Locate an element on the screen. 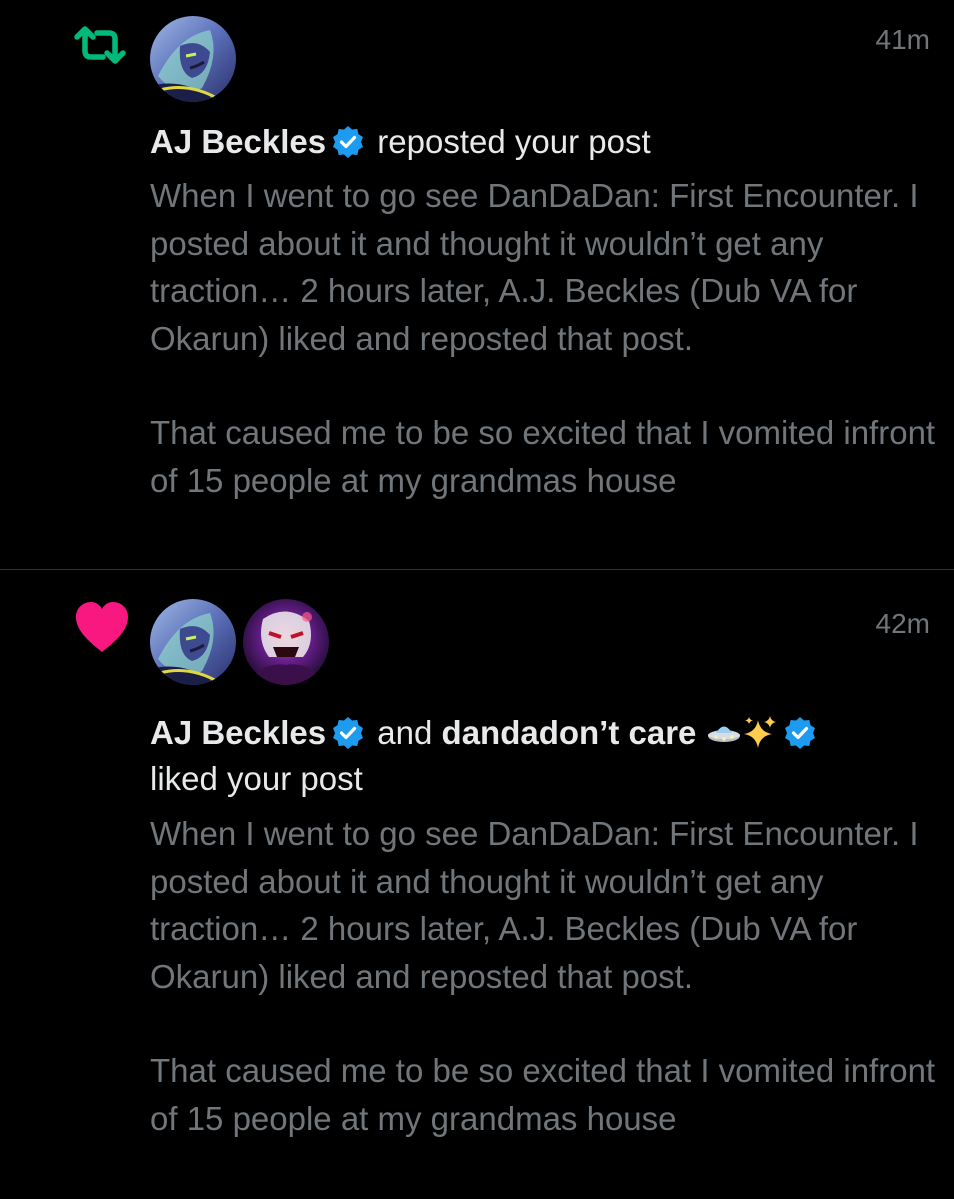 Image resolution: width=954 pixels, height=1199 pixels. timestamp: 42m is located at coordinates (902, 623).